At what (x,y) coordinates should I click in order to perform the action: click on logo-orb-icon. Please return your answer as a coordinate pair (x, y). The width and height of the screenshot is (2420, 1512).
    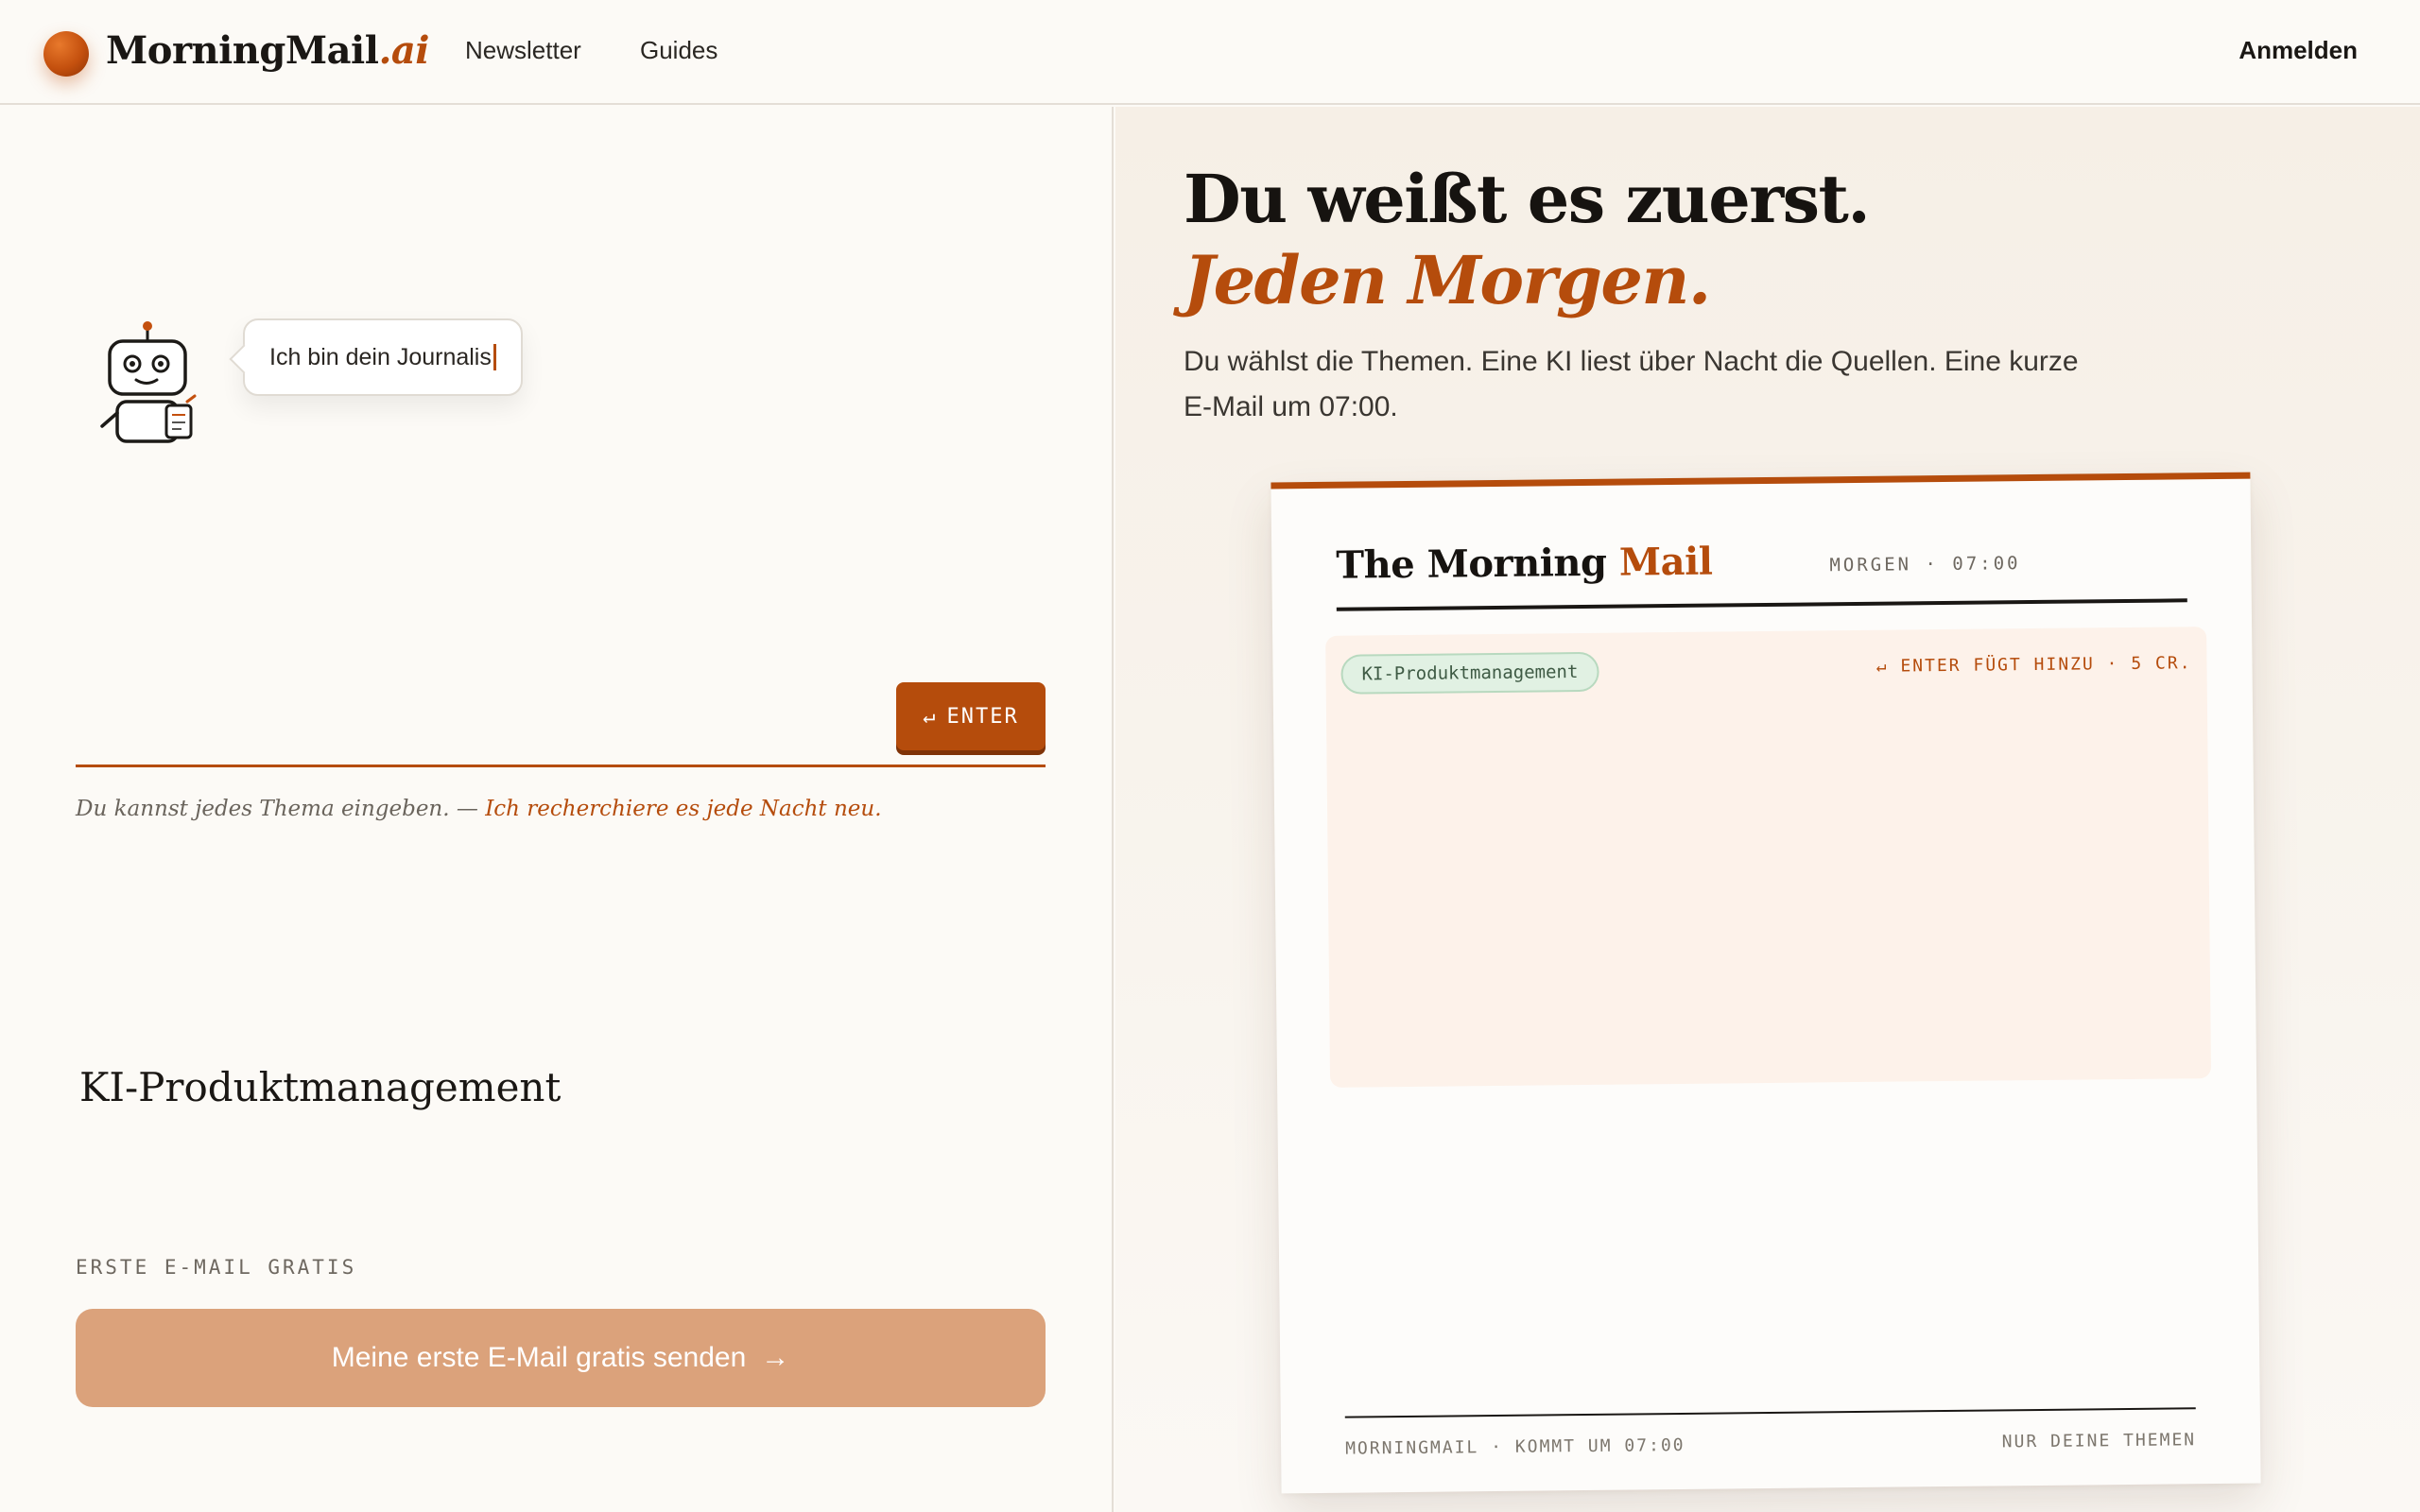
    Looking at the image, I should click on (66, 54).